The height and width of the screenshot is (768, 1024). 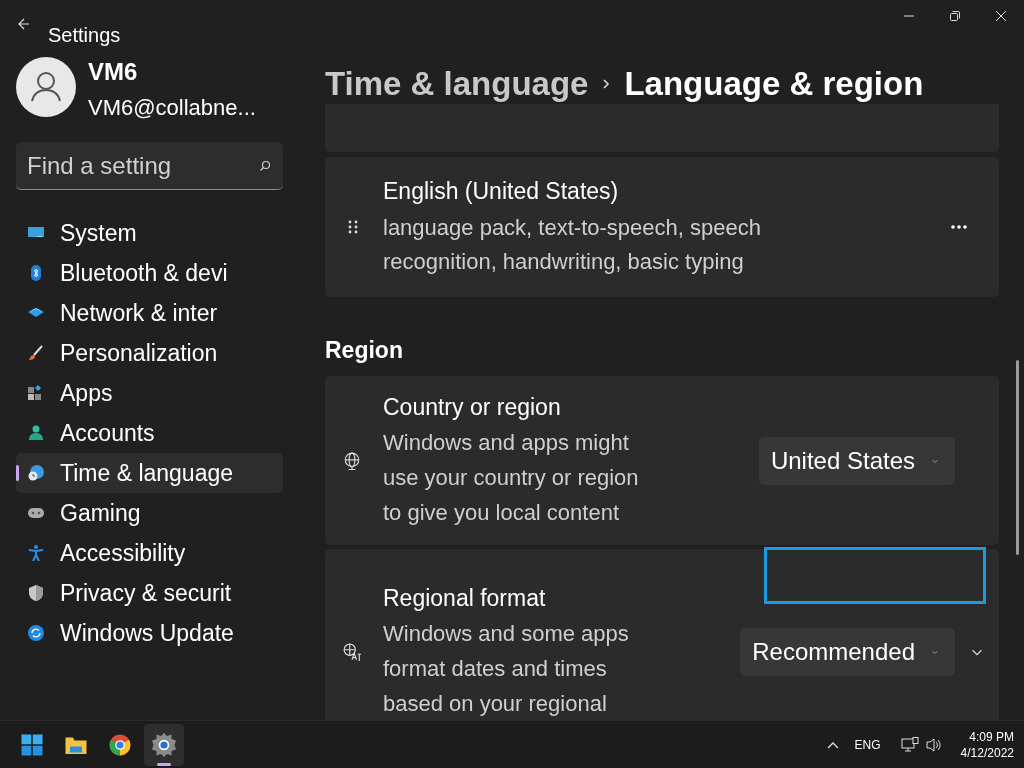 I want to click on close-icon, so click(x=1001, y=16).